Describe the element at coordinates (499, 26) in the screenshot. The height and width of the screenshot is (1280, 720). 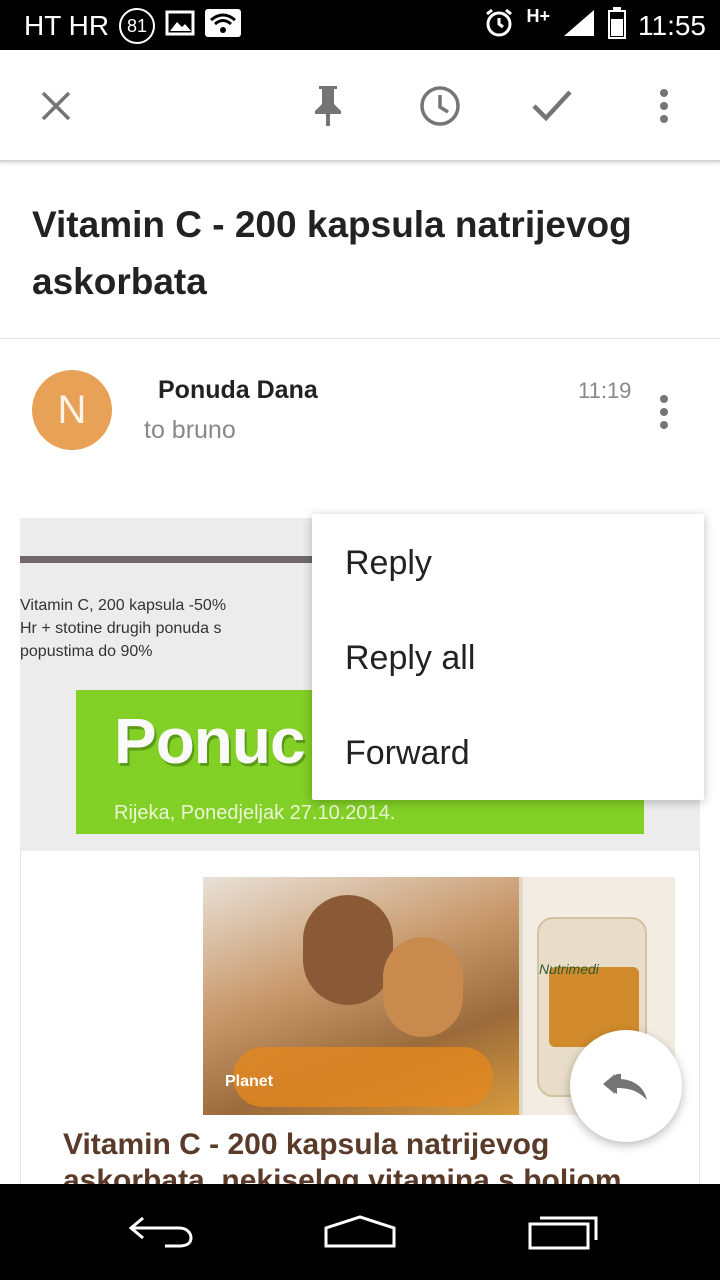
I see `alarm-icon` at that location.